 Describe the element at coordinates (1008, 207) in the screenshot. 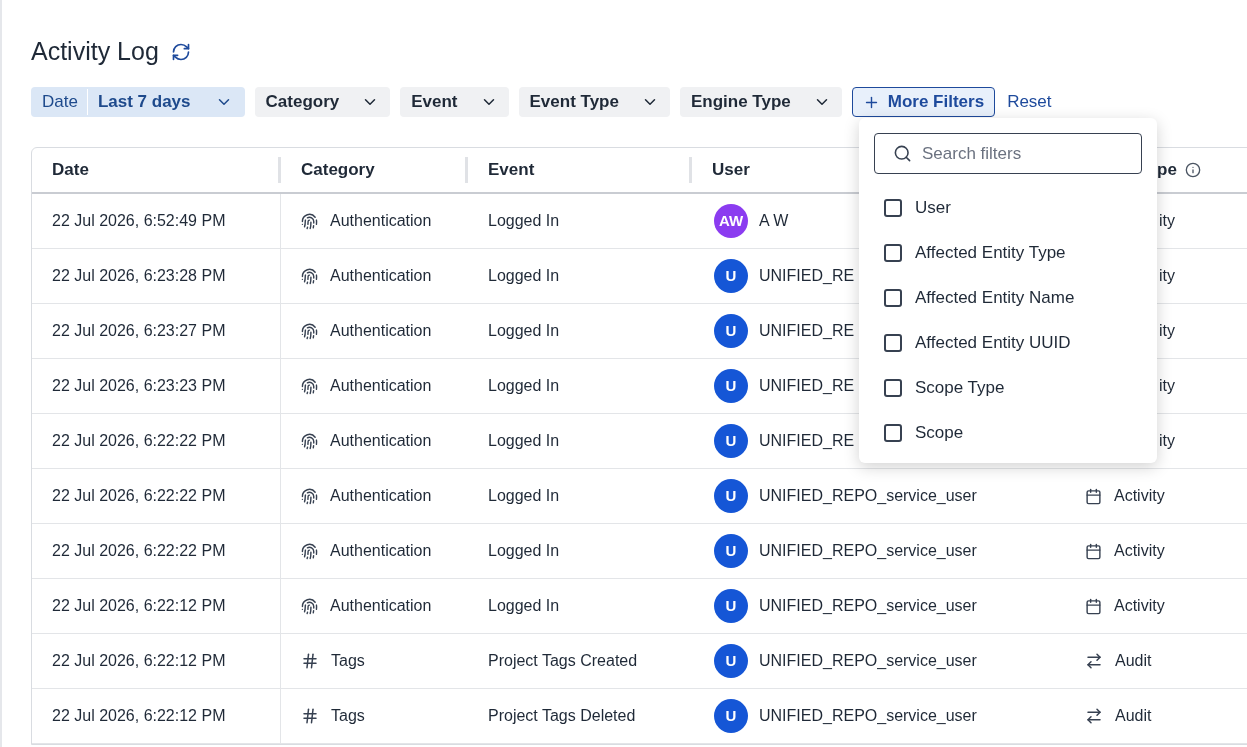

I see `filter-option: User` at that location.